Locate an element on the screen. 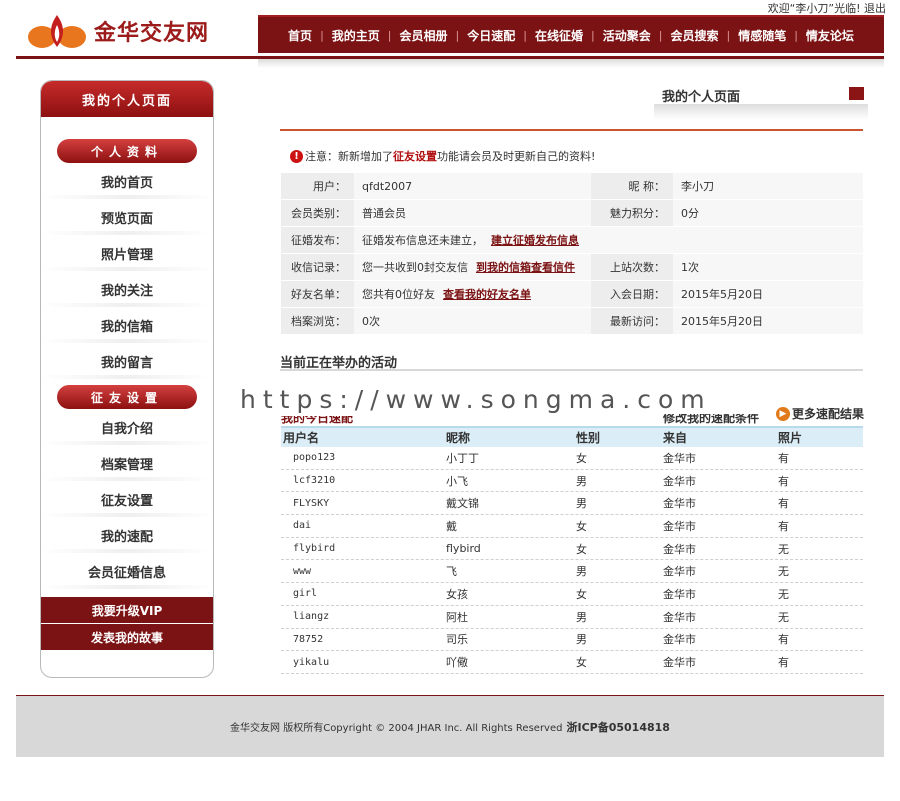 Image resolution: width=900 pixels, height=801 pixels. table-cell: 78752 is located at coordinates (363, 640).